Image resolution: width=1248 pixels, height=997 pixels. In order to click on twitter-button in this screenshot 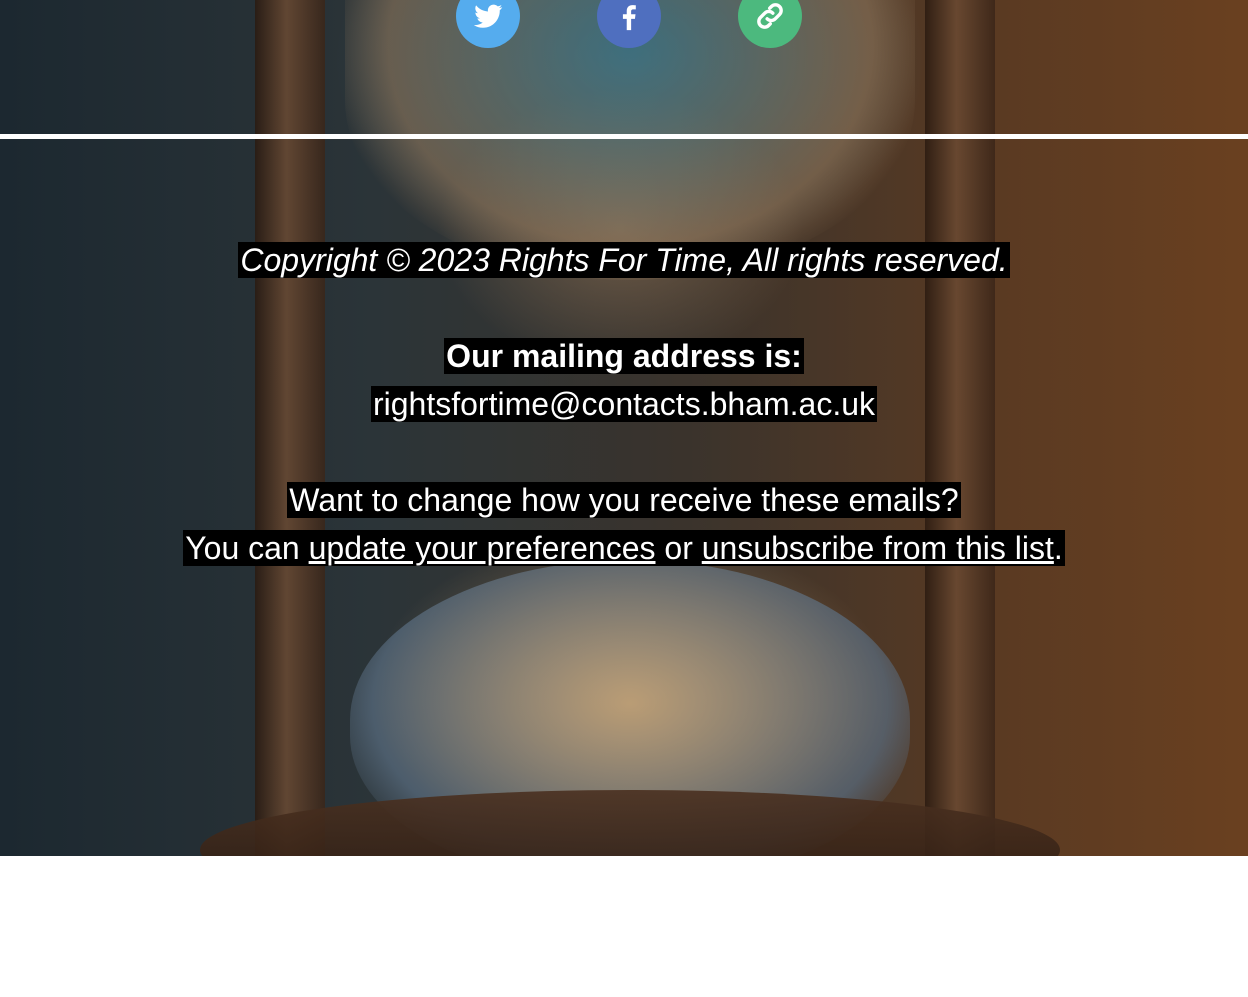, I will do `click(488, 24)`.